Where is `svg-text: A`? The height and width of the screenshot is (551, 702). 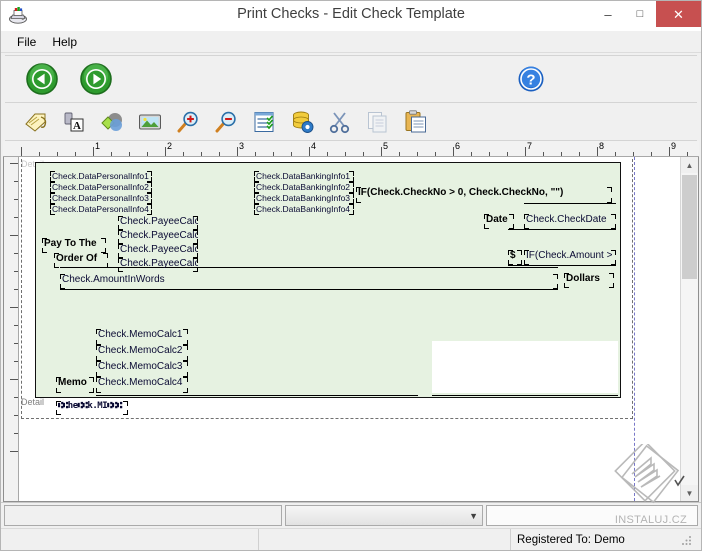 svg-text: A is located at coordinates (77, 126).